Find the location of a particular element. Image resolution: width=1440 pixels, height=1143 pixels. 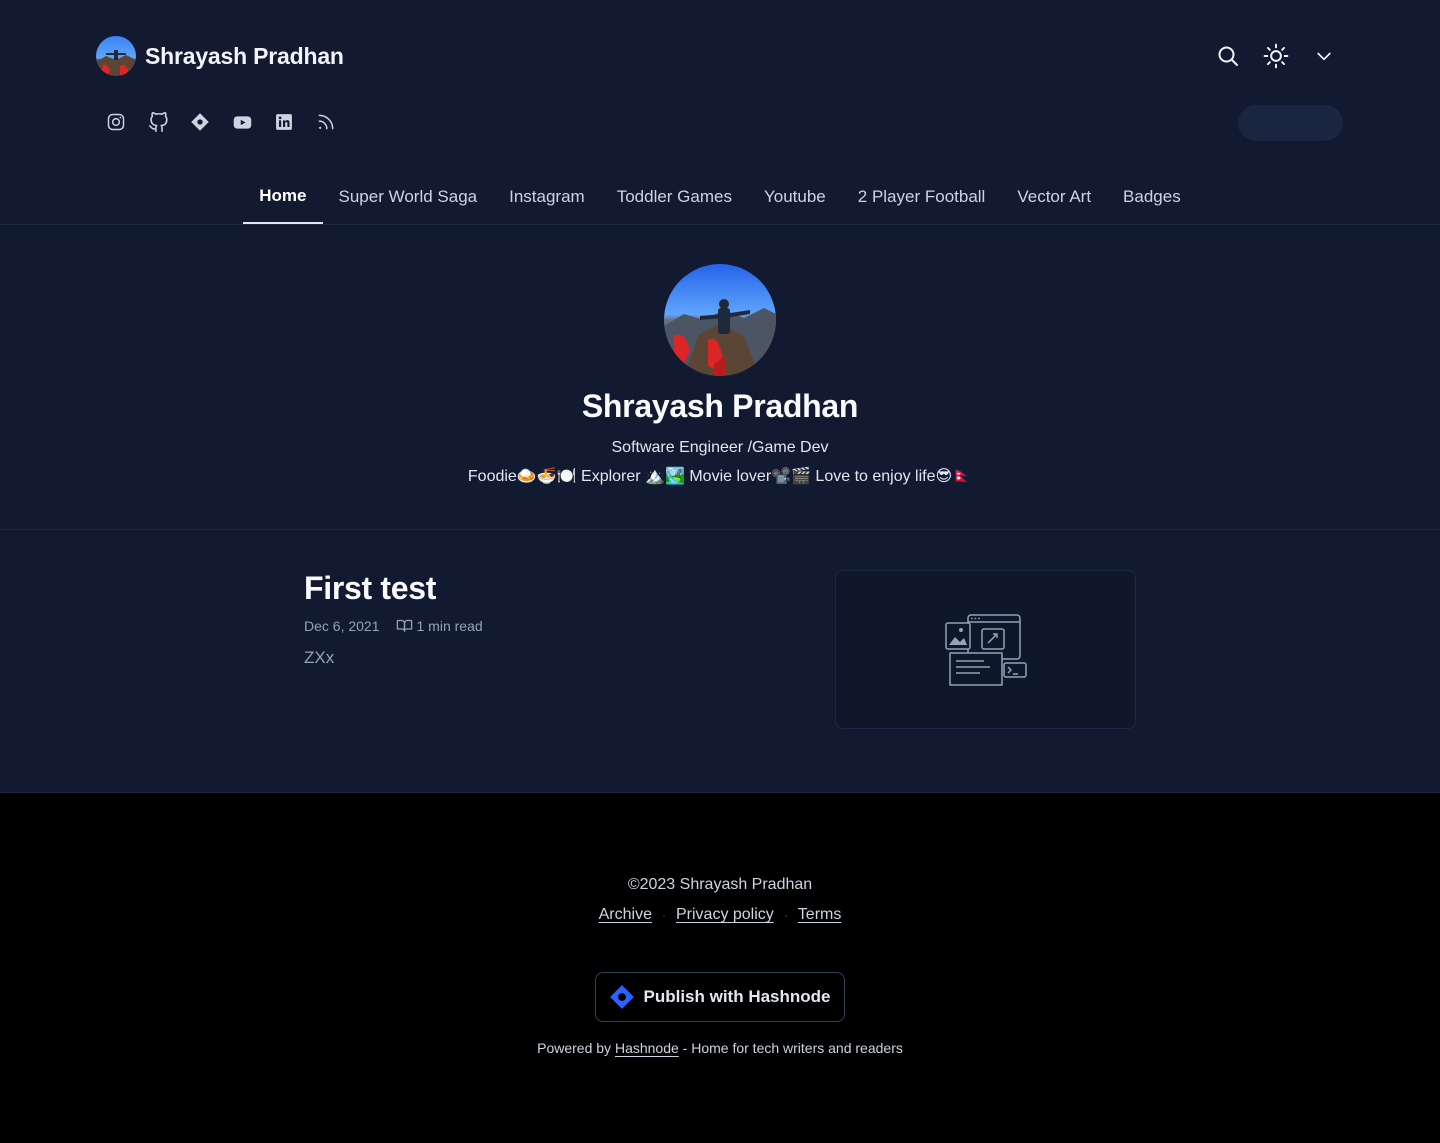

read-time-label: 1 min read is located at coordinates (449, 625).